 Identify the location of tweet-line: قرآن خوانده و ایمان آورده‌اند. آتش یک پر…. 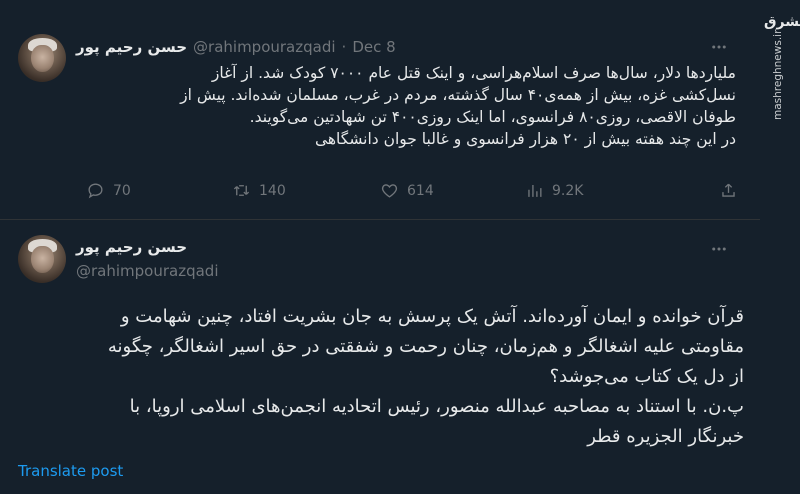
(432, 316).